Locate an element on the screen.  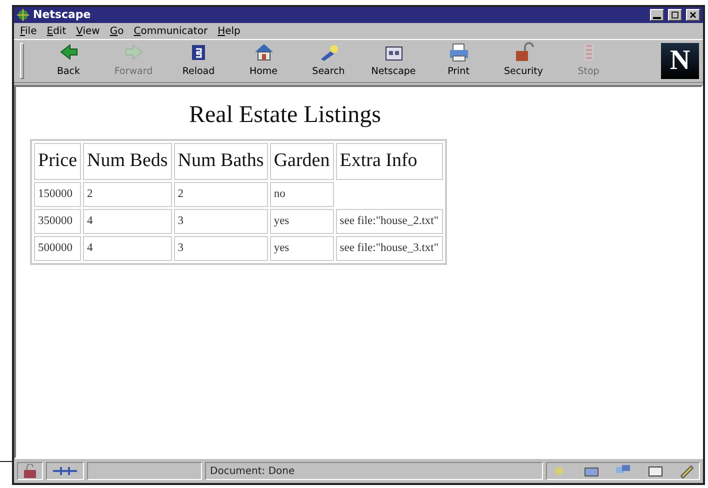
column-header: Num Beds is located at coordinates (127, 161).